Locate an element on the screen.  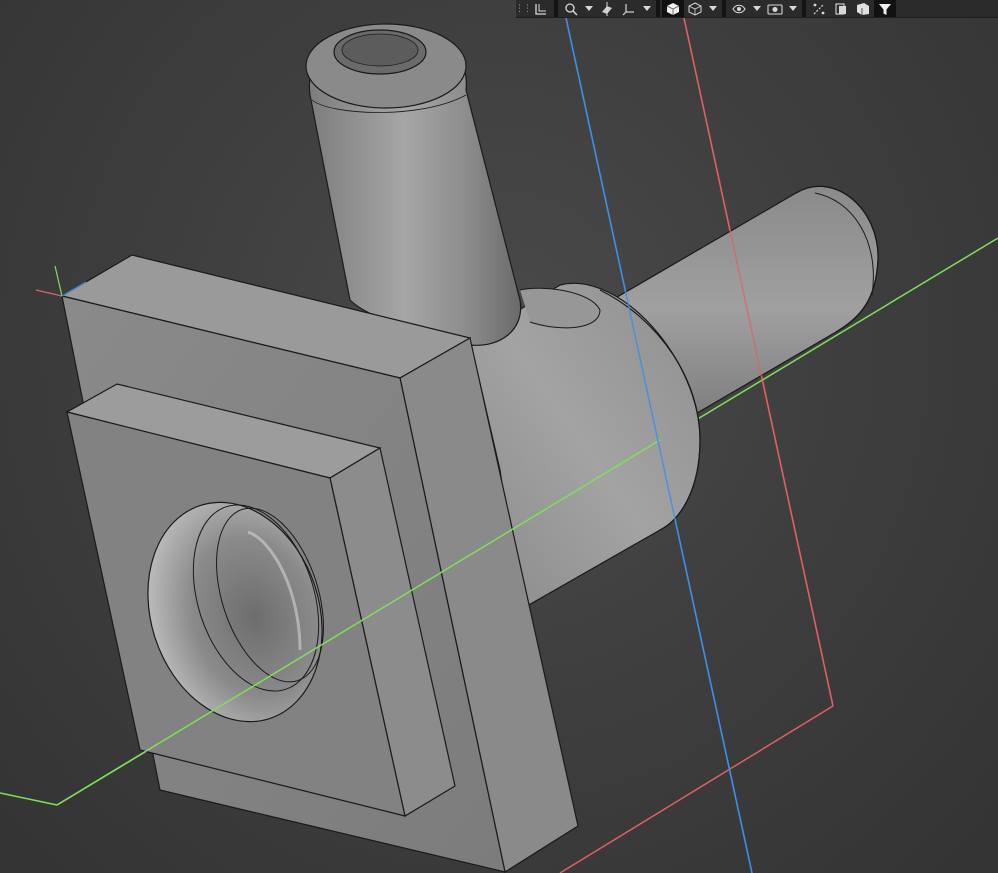
triad-button is located at coordinates (629, 8).